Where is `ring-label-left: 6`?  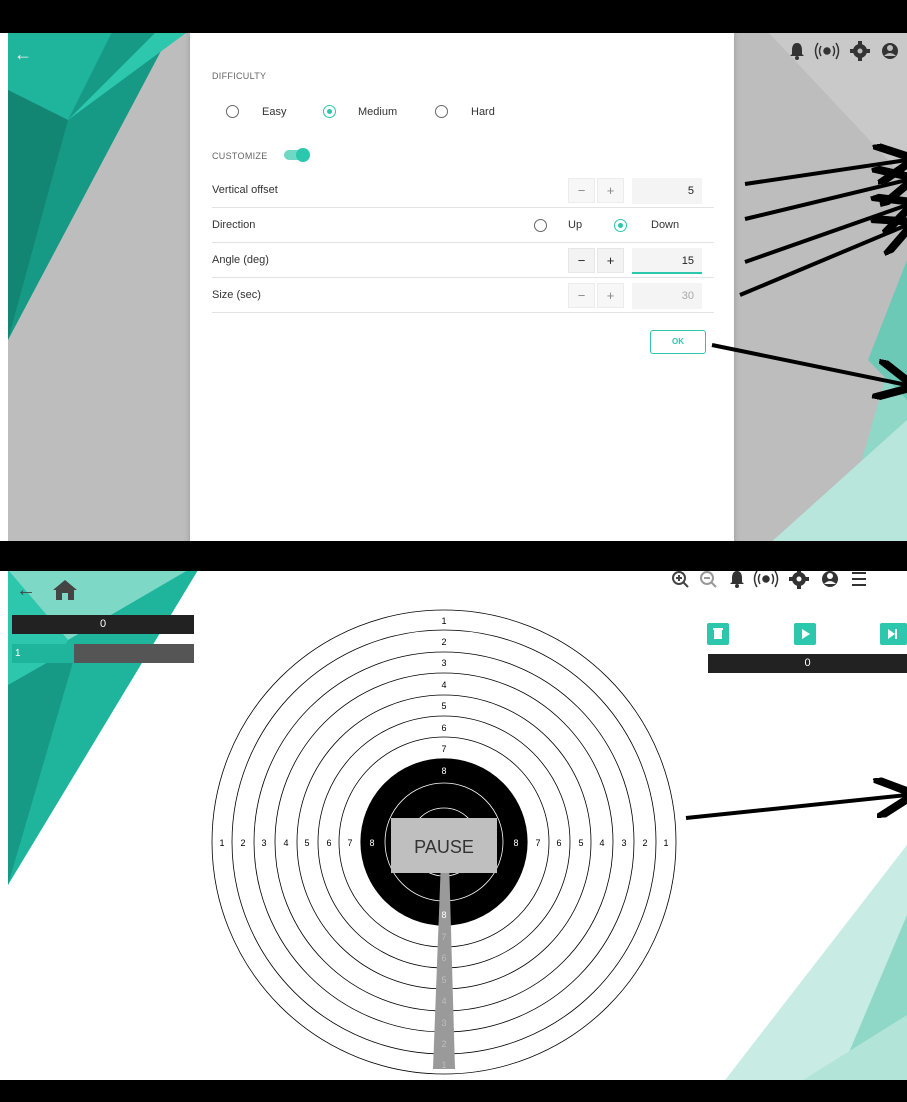 ring-label-left: 6 is located at coordinates (328, 843).